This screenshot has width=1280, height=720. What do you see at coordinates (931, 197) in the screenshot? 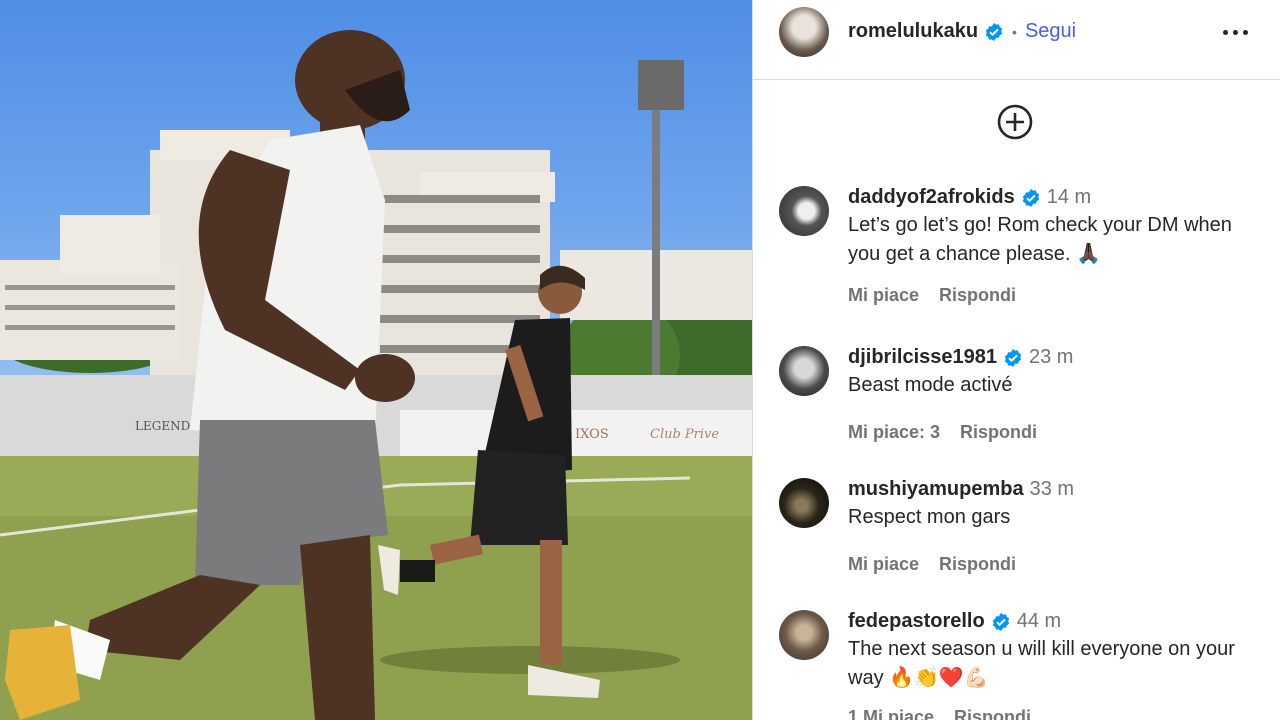
I see `comment-username: daddyof2afrokids` at bounding box center [931, 197].